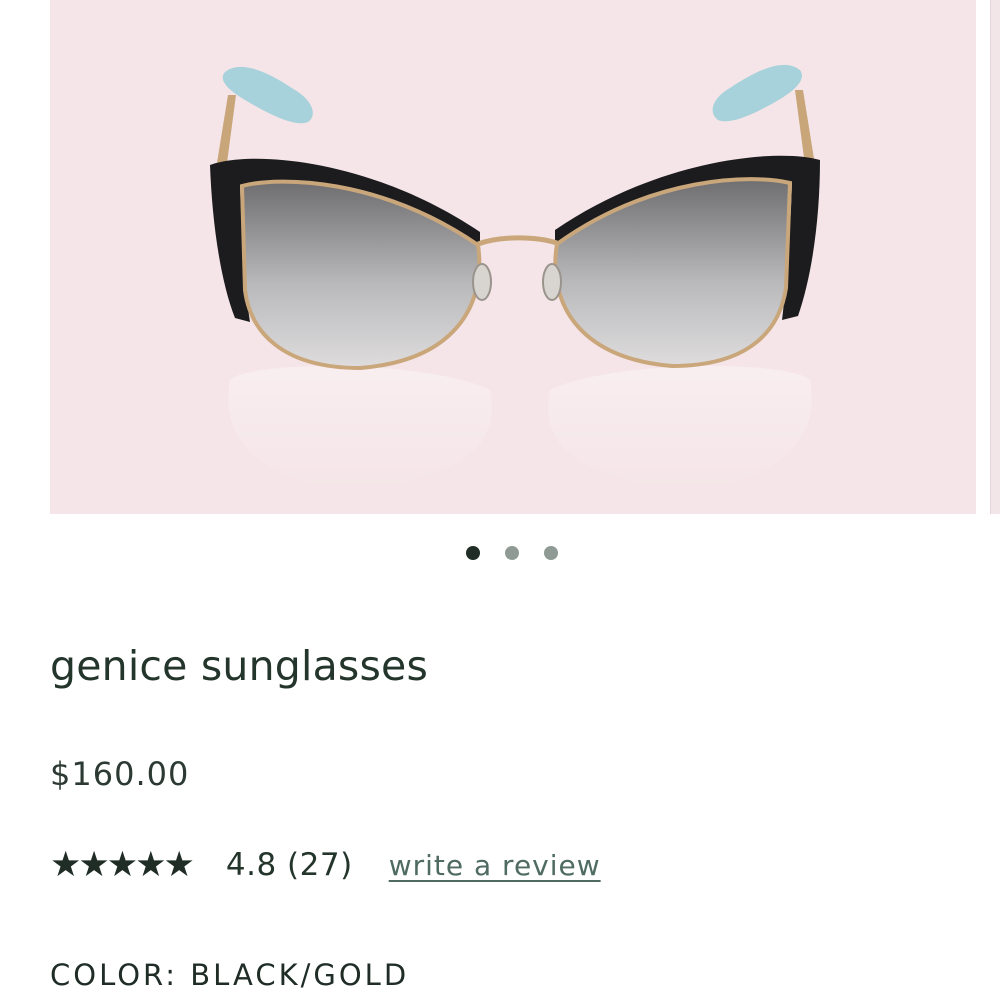  I want to click on rating-summary: 4.8 (27), so click(289, 865).